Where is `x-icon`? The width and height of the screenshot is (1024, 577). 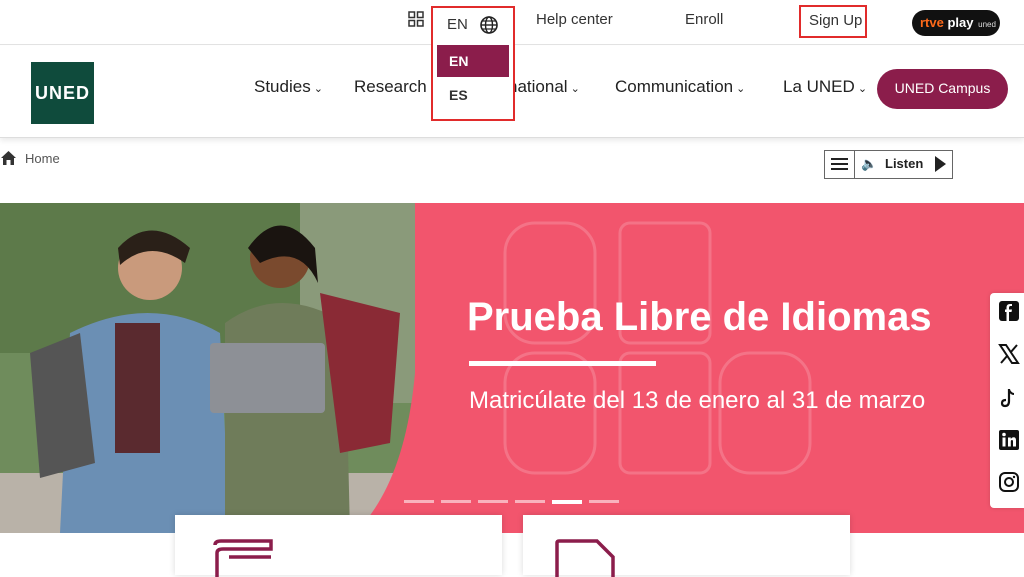 x-icon is located at coordinates (1009, 354).